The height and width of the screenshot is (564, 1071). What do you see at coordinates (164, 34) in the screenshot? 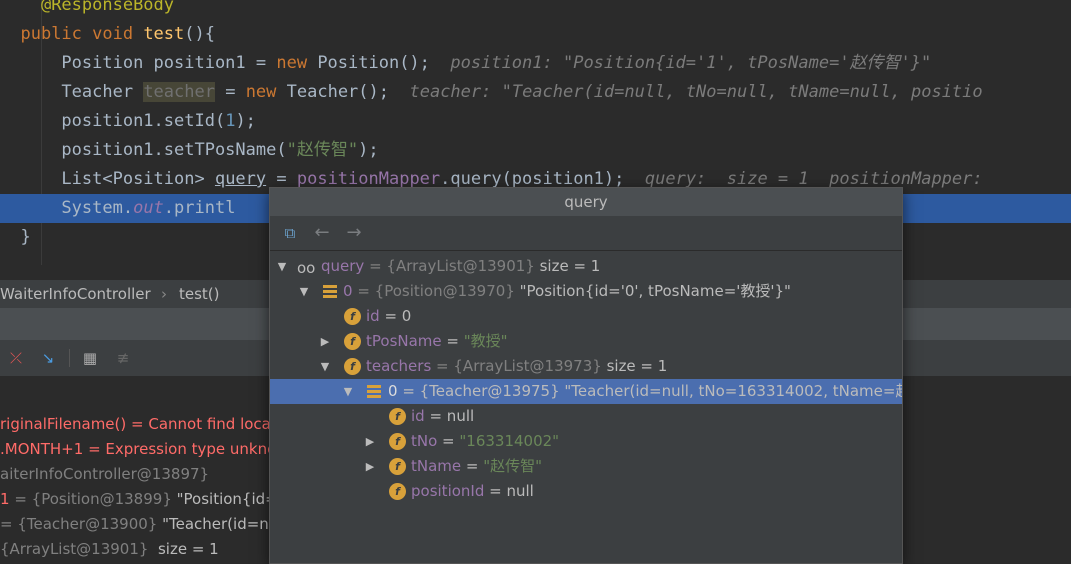
I see `method-name: test` at bounding box center [164, 34].